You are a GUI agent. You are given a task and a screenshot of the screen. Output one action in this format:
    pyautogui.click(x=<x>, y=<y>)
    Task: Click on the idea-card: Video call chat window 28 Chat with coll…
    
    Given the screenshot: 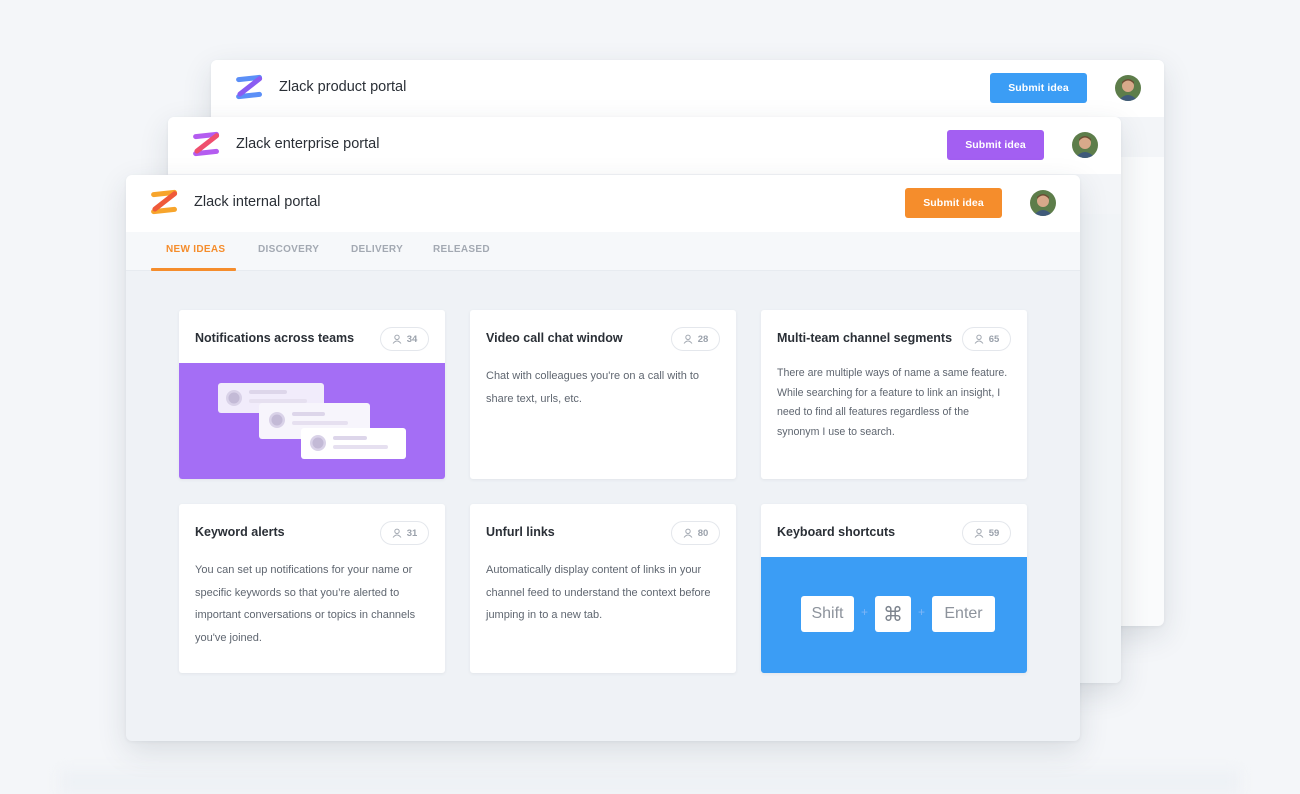 What is the action you would take?
    pyautogui.click(x=603, y=394)
    